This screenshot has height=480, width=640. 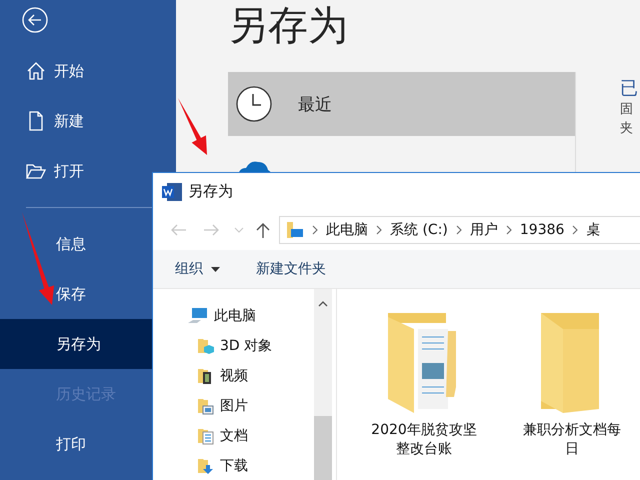 What do you see at coordinates (572, 440) in the screenshot?
I see `folder-name: 兼职分析文档每 日` at bounding box center [572, 440].